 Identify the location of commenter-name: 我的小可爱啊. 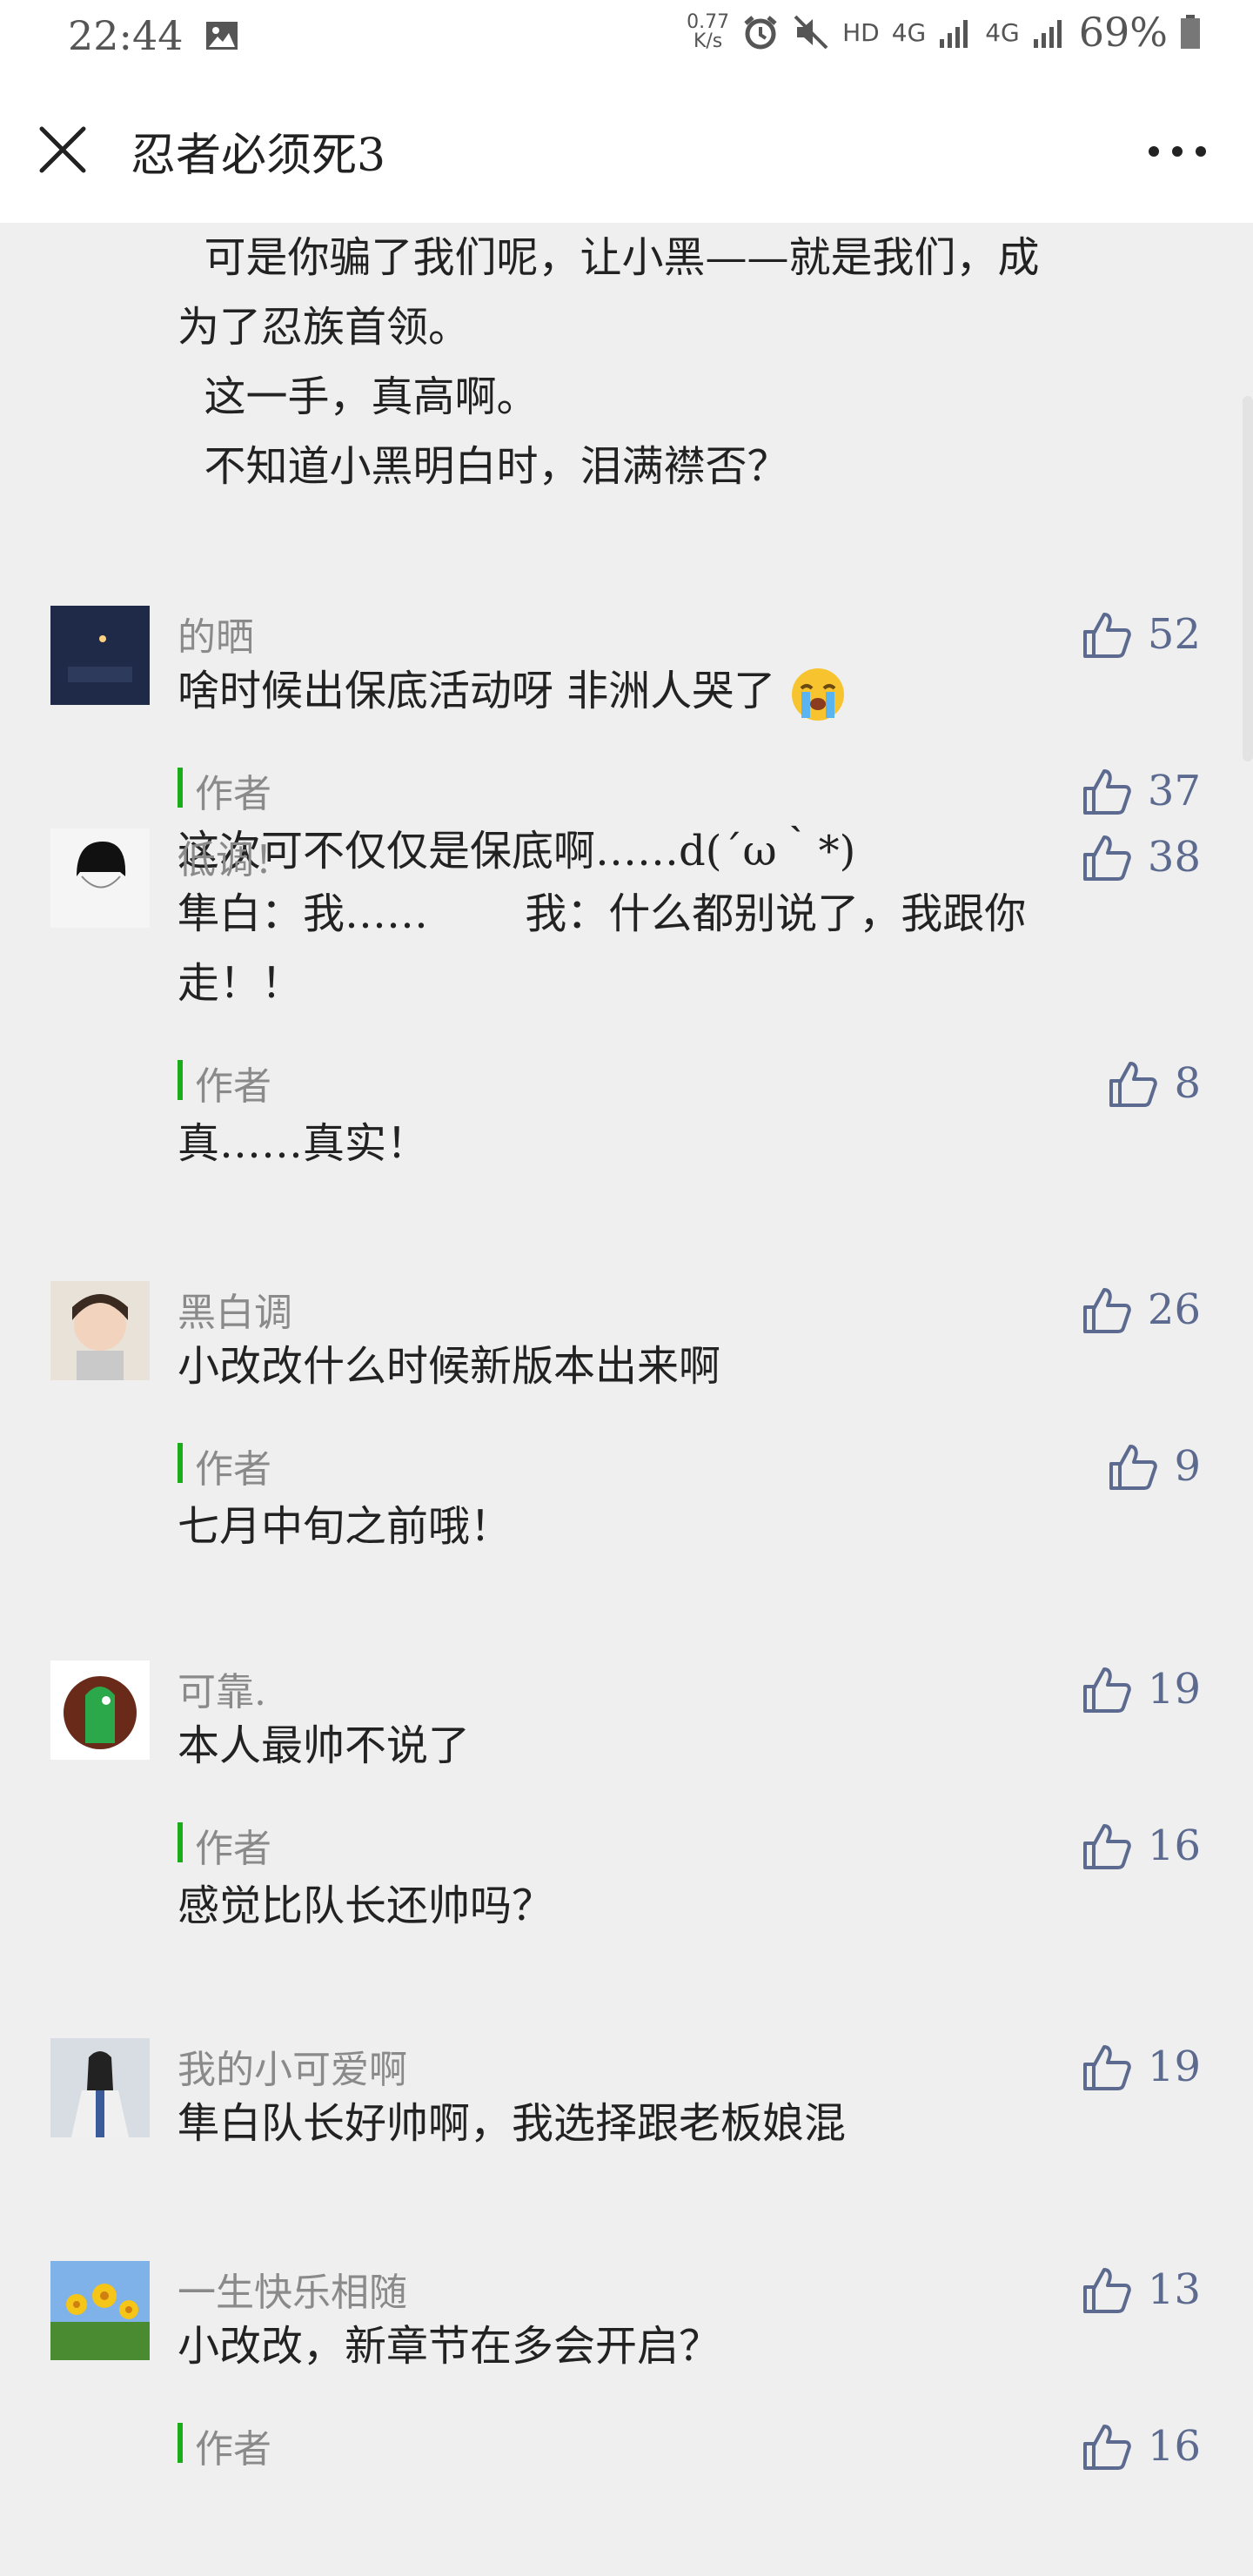
(292, 2066).